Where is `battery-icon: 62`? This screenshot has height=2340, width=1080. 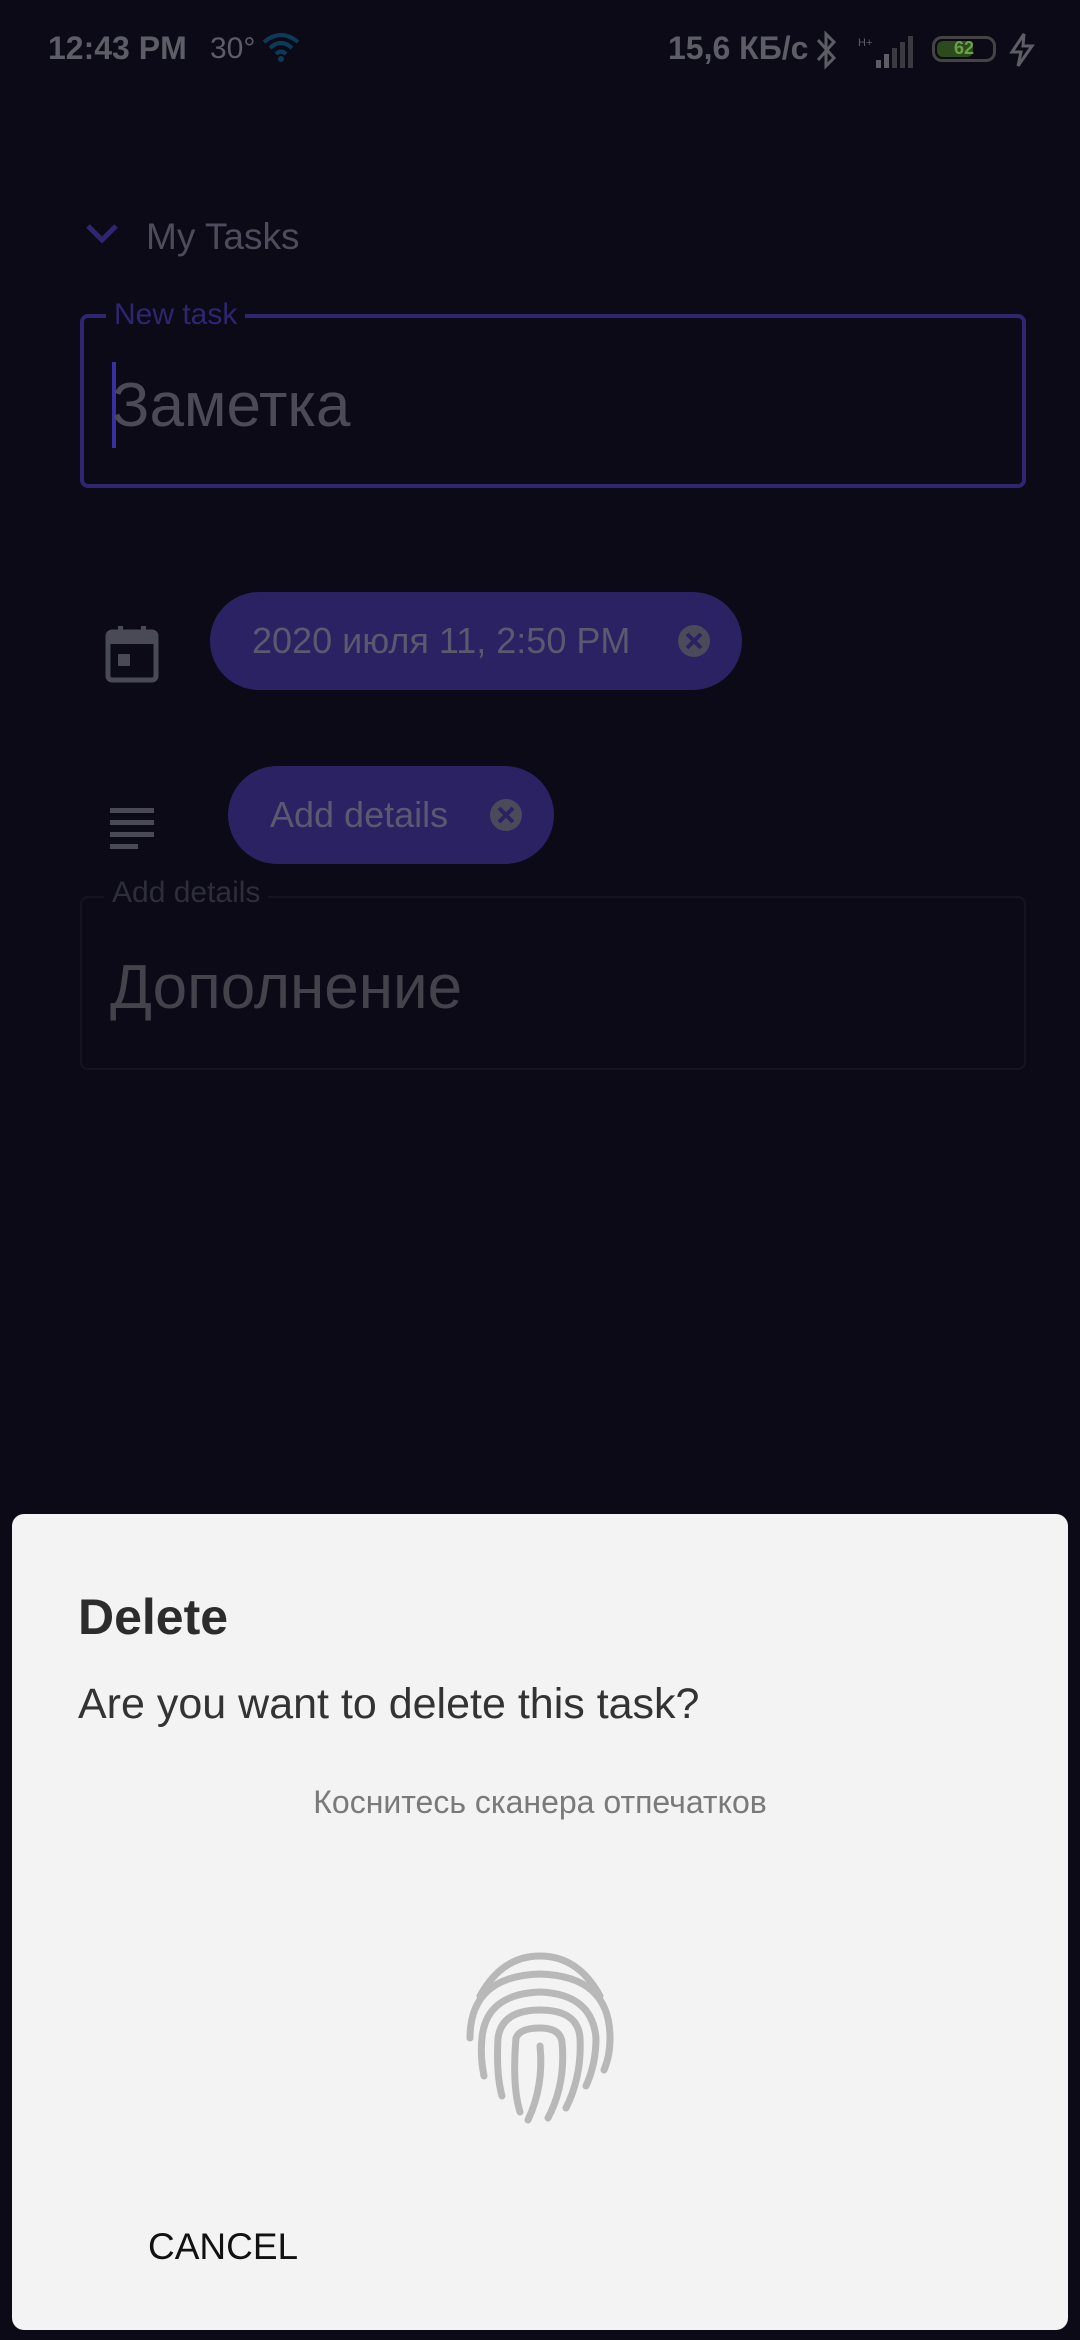
battery-icon: 62 is located at coordinates (964, 49).